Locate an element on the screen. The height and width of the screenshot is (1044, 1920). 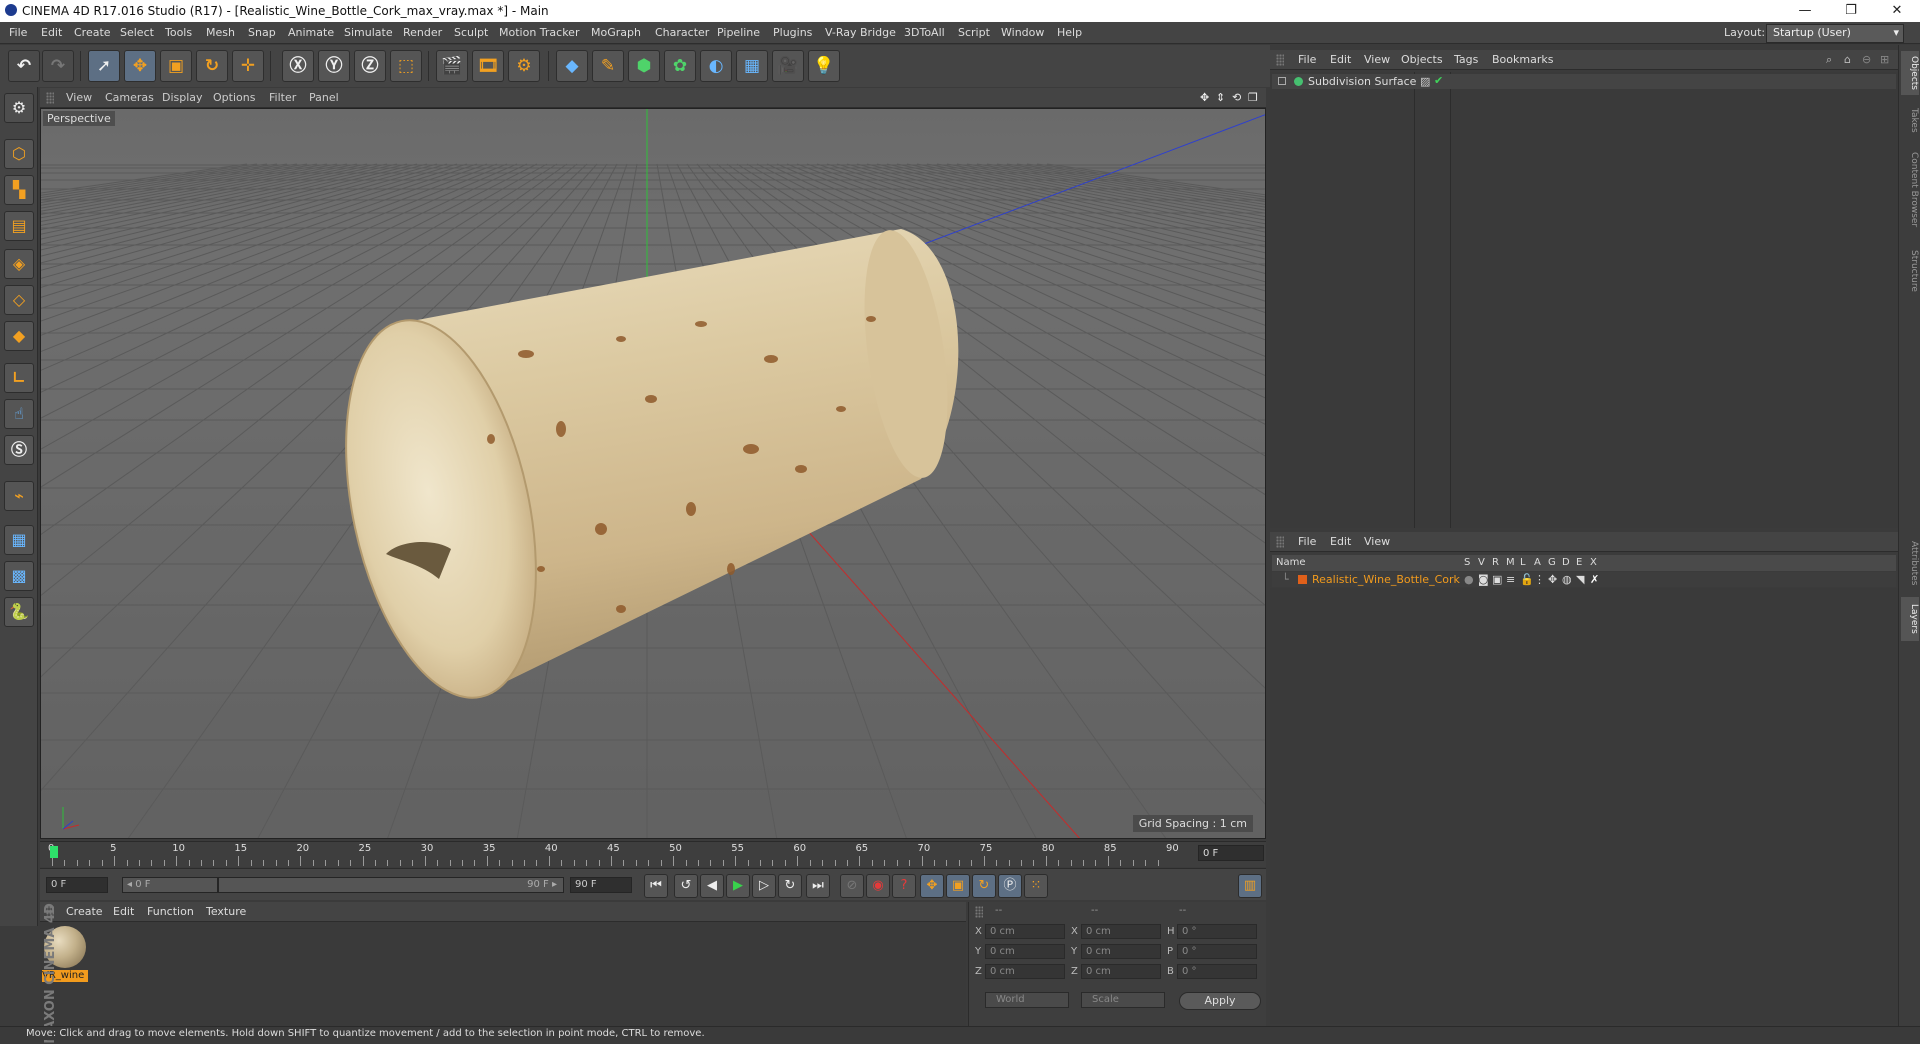
floor-icon: ▦ is located at coordinates (752, 66).